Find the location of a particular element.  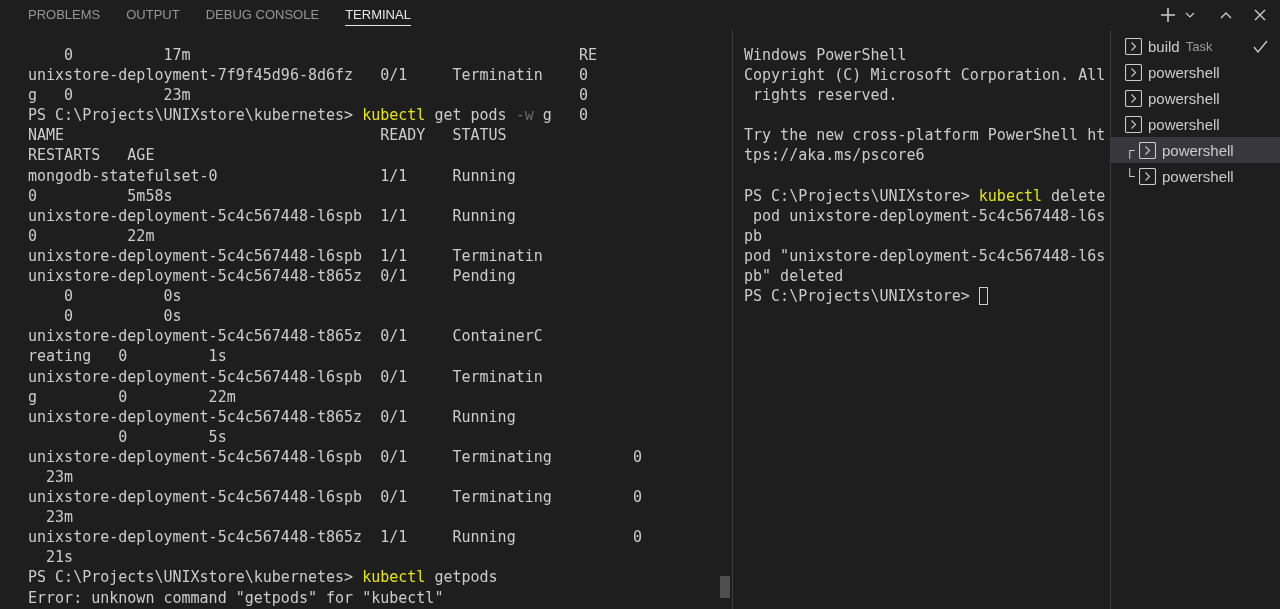

output-text: get pods is located at coordinates (470, 115).